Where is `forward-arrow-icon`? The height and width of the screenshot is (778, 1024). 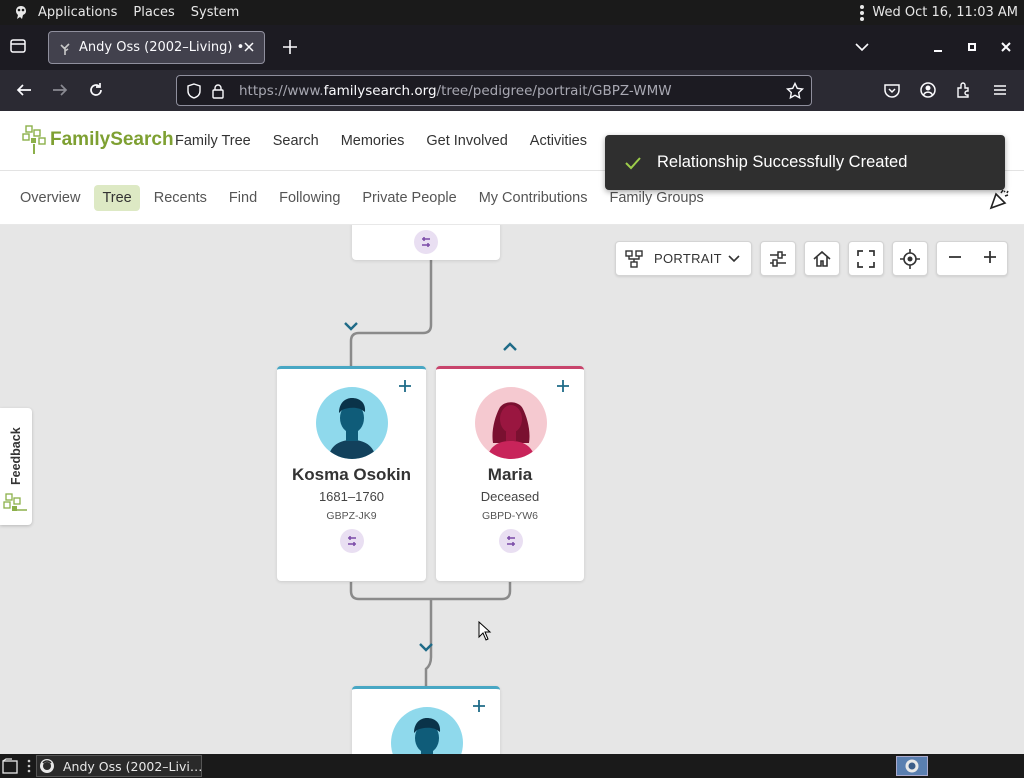 forward-arrow-icon is located at coordinates (60, 90).